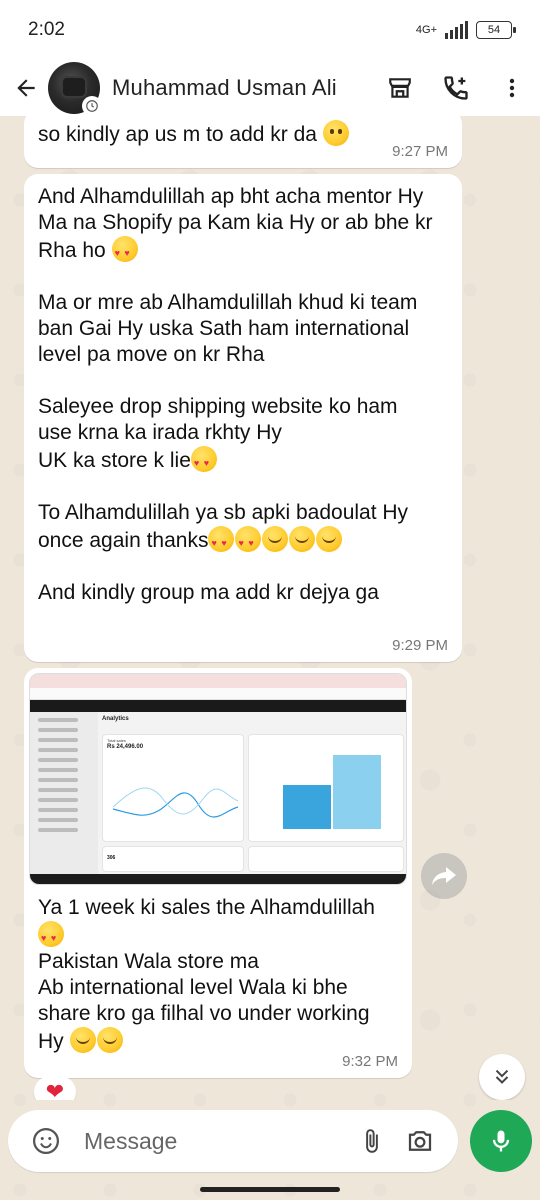  Describe the element at coordinates (46, 29) in the screenshot. I see `status-time: 2:02` at that location.